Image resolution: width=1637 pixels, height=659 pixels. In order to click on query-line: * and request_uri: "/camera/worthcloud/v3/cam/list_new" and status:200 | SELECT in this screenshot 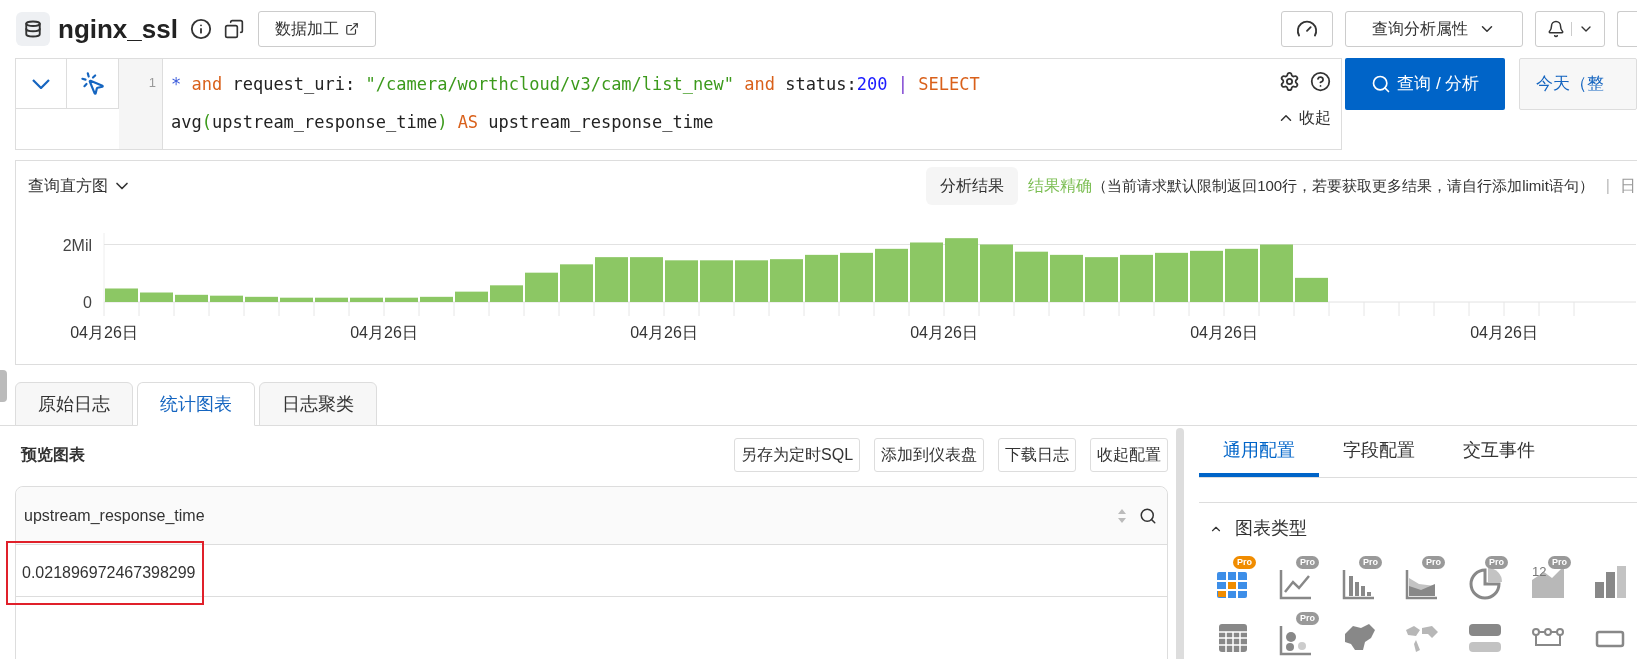, I will do `click(576, 84)`.